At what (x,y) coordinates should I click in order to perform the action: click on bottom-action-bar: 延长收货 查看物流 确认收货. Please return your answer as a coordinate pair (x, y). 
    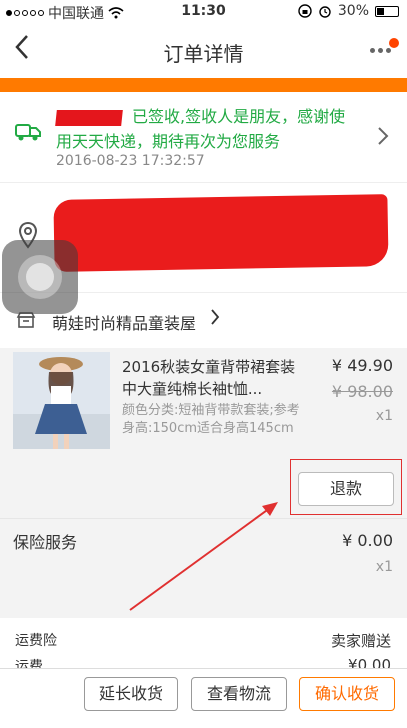
    Looking at the image, I should click on (203, 698).